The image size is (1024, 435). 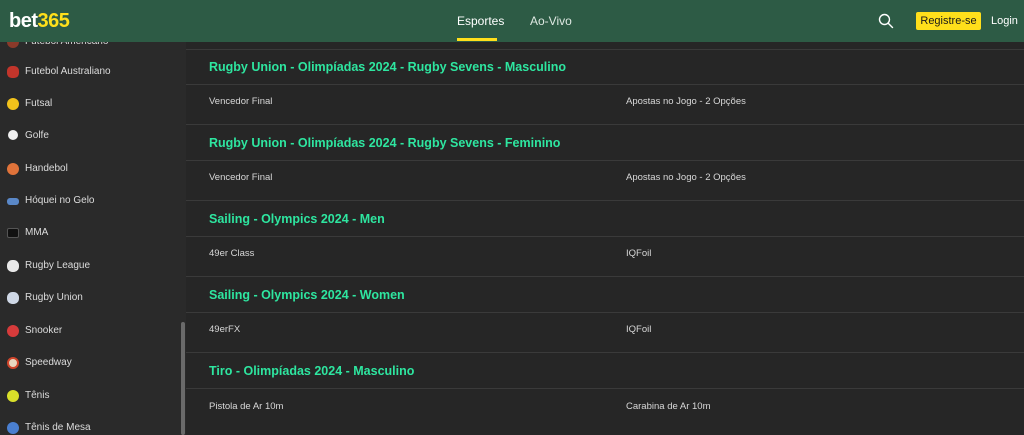 I want to click on sidebar-item-label: Futsal, so click(x=39, y=103).